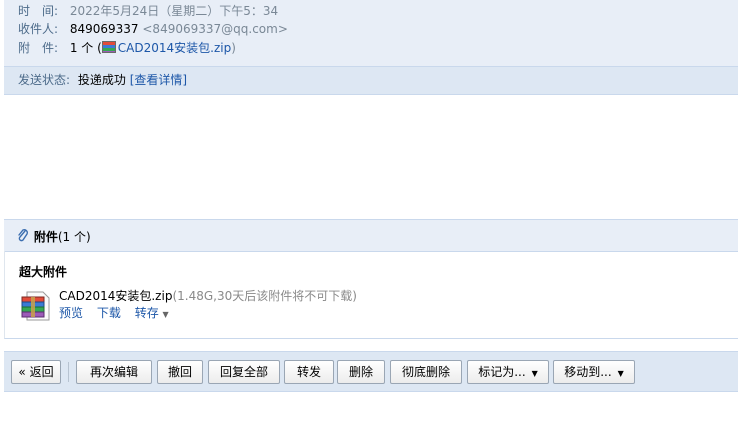 The image size is (738, 431). What do you see at coordinates (108, 47) in the screenshot?
I see `zip-file-icon` at bounding box center [108, 47].